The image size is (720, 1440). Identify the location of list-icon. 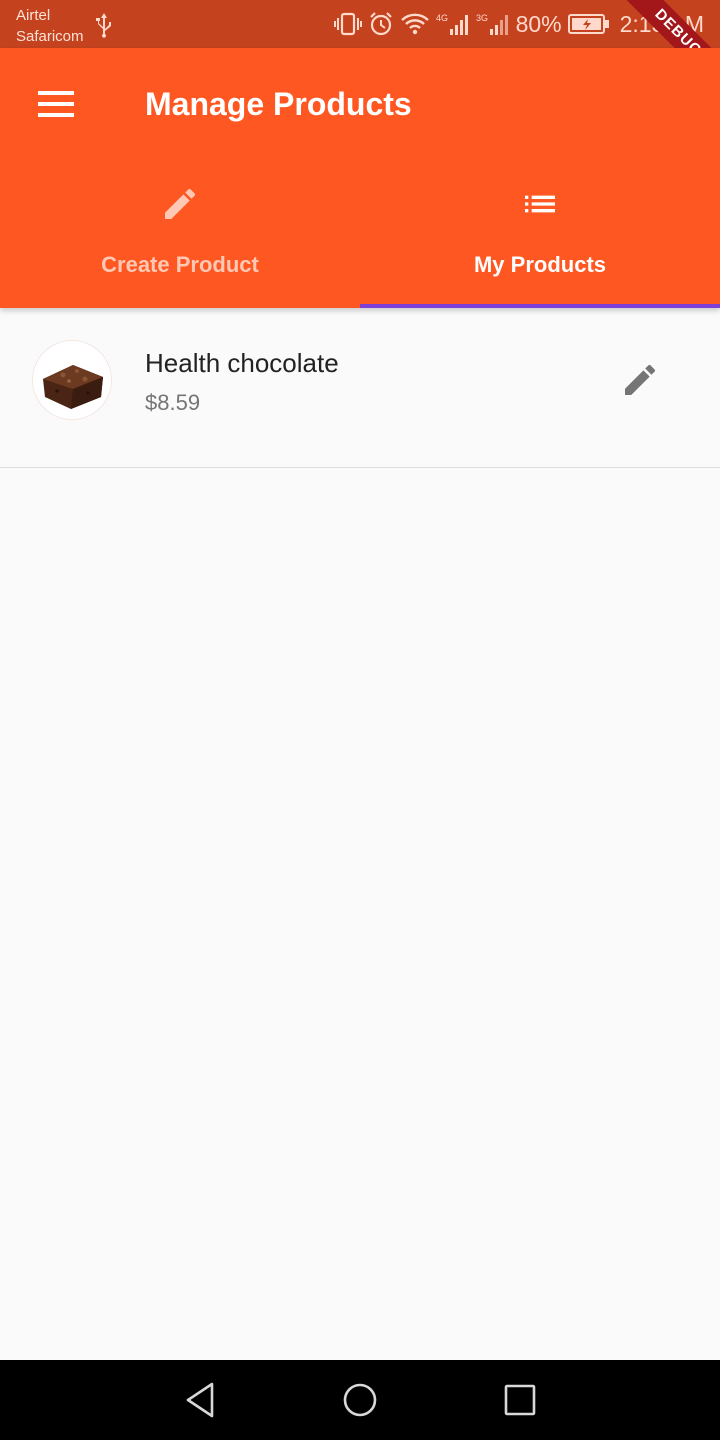
(540, 204).